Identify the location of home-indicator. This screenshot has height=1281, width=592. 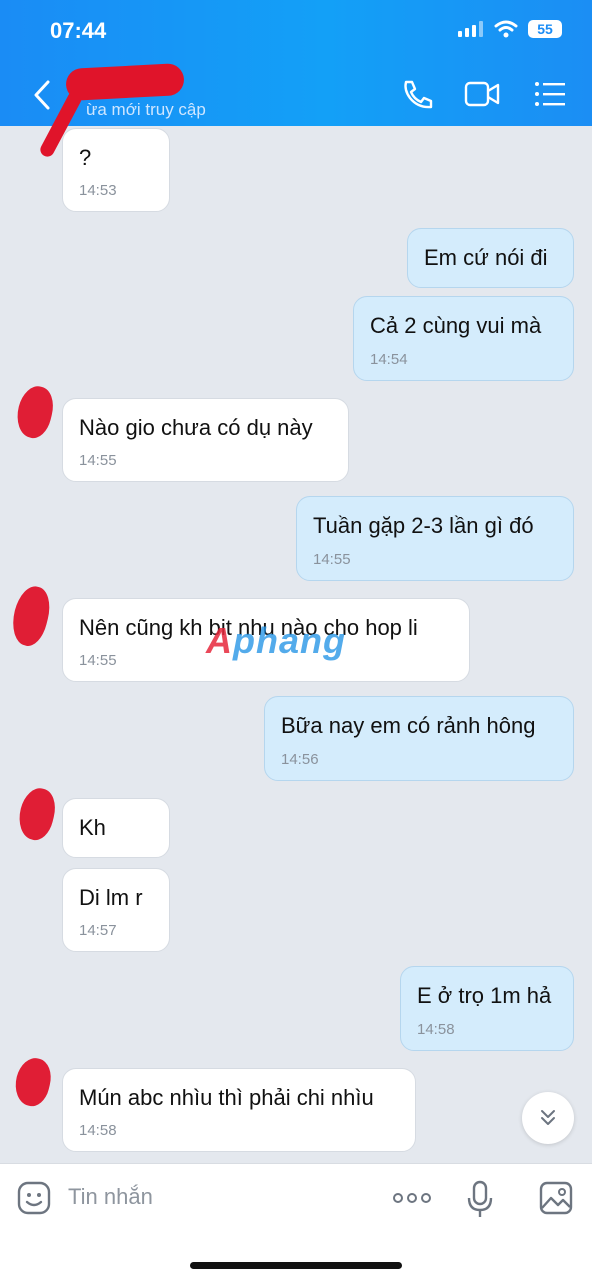
(296, 1265).